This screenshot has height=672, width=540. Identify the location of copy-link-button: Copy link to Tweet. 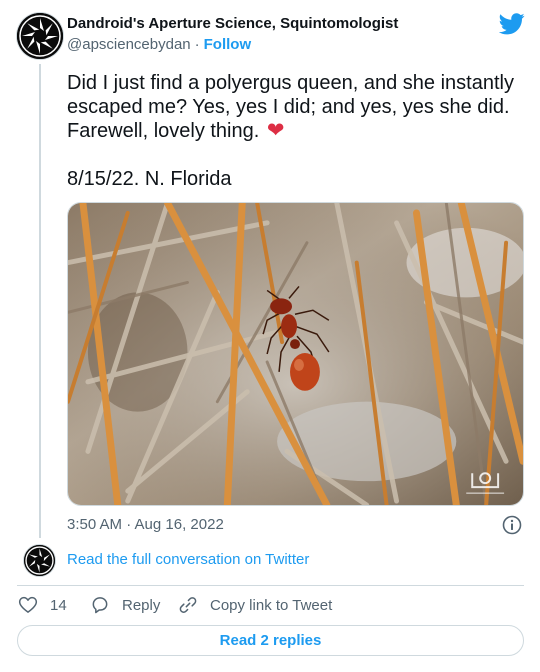
(255, 605).